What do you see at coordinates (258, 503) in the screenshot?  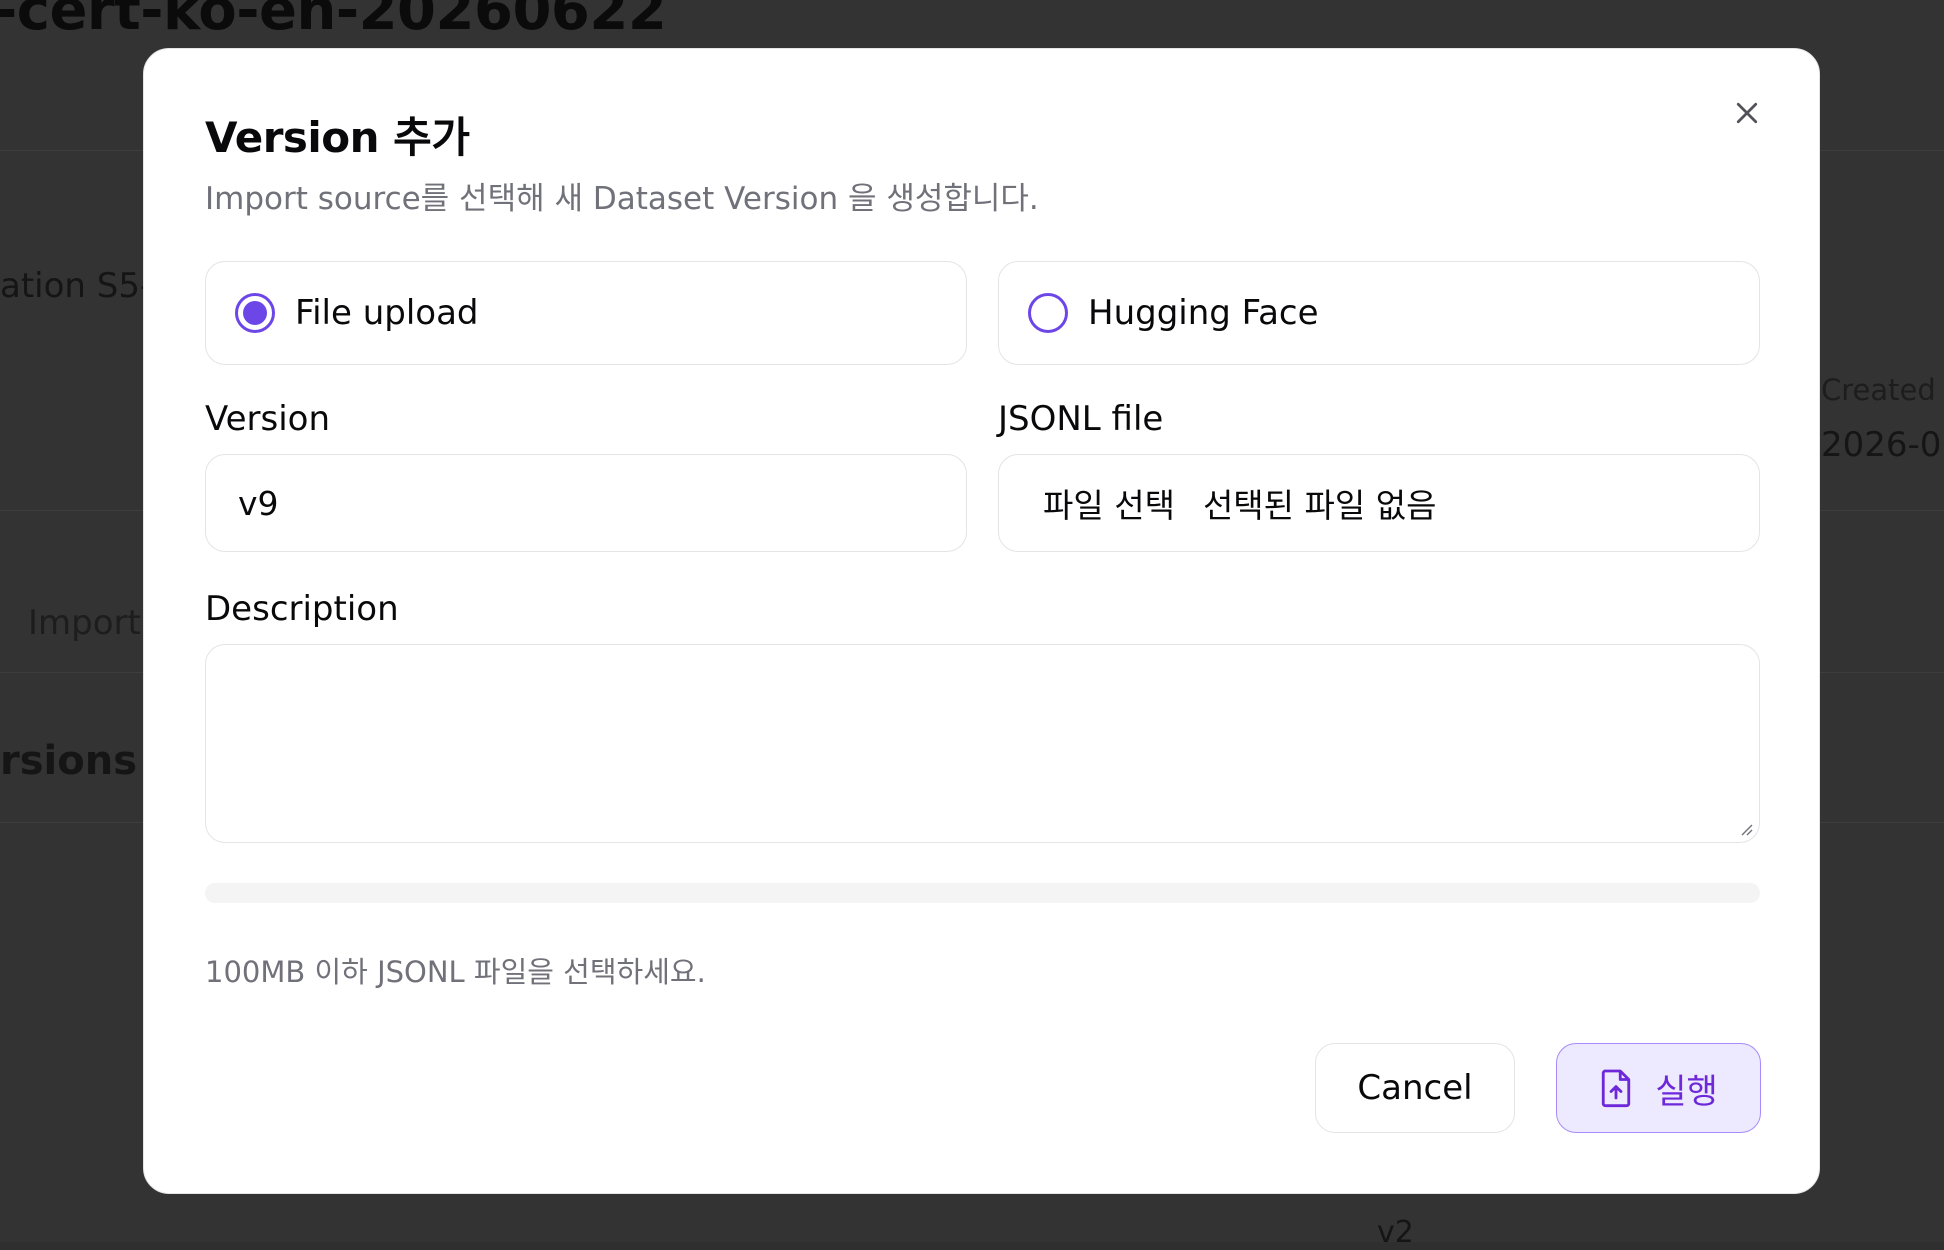 I see `version-input-value: v9` at bounding box center [258, 503].